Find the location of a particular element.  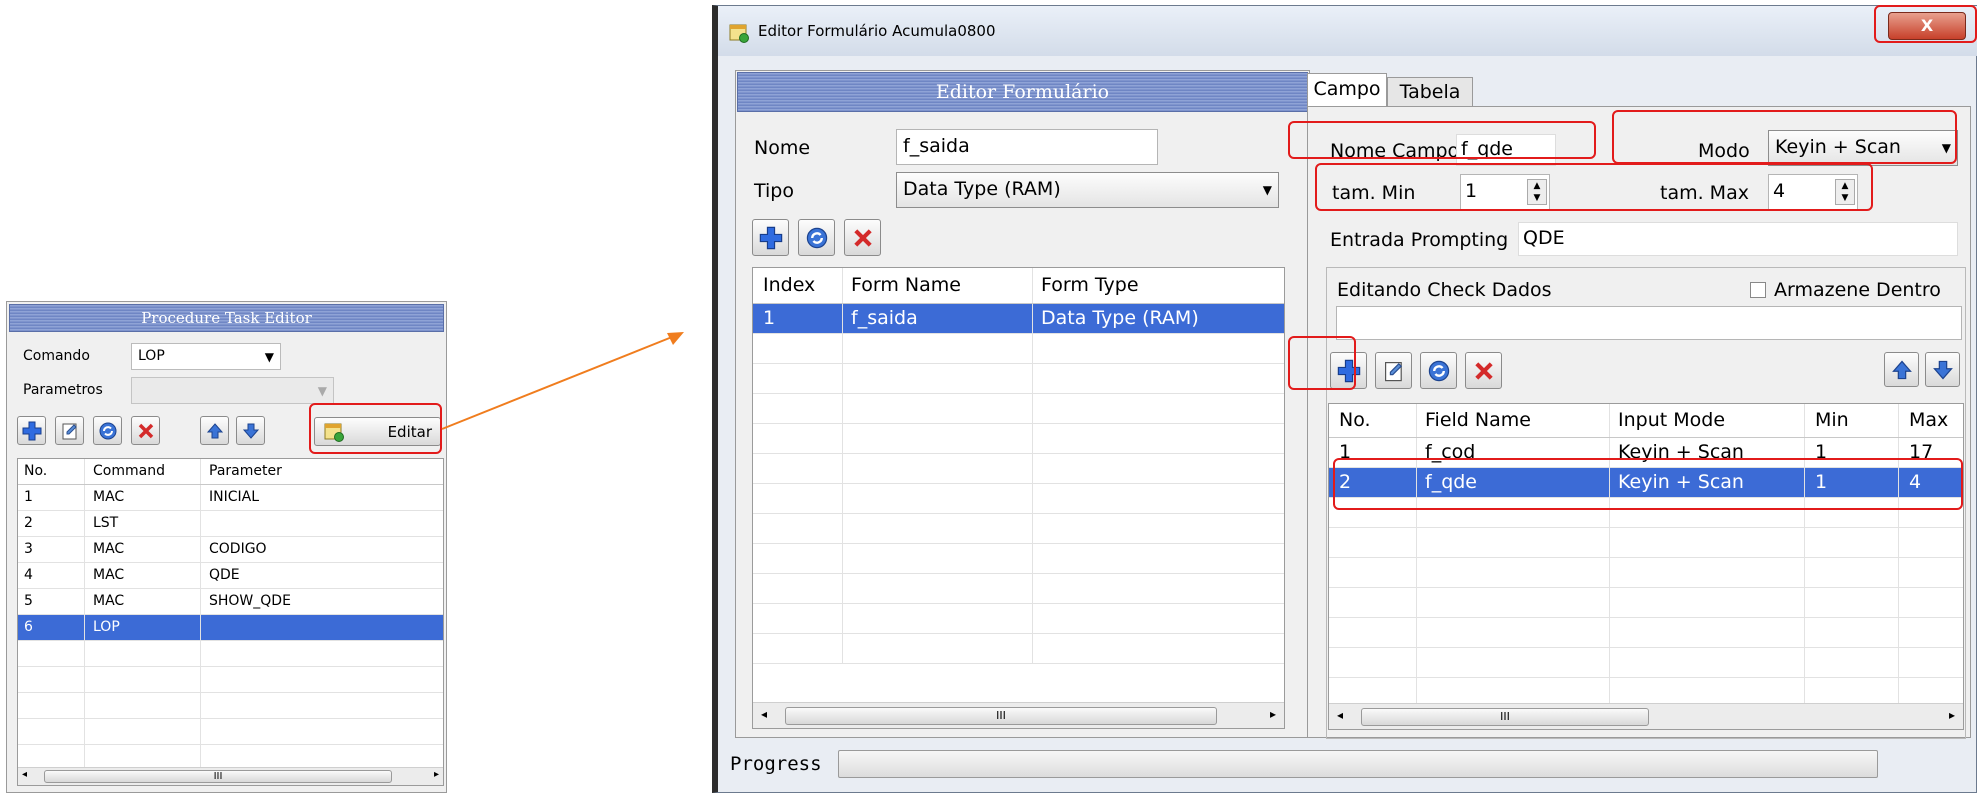

tipo-select: Data Type (RAM) ▼ is located at coordinates (1087, 190).